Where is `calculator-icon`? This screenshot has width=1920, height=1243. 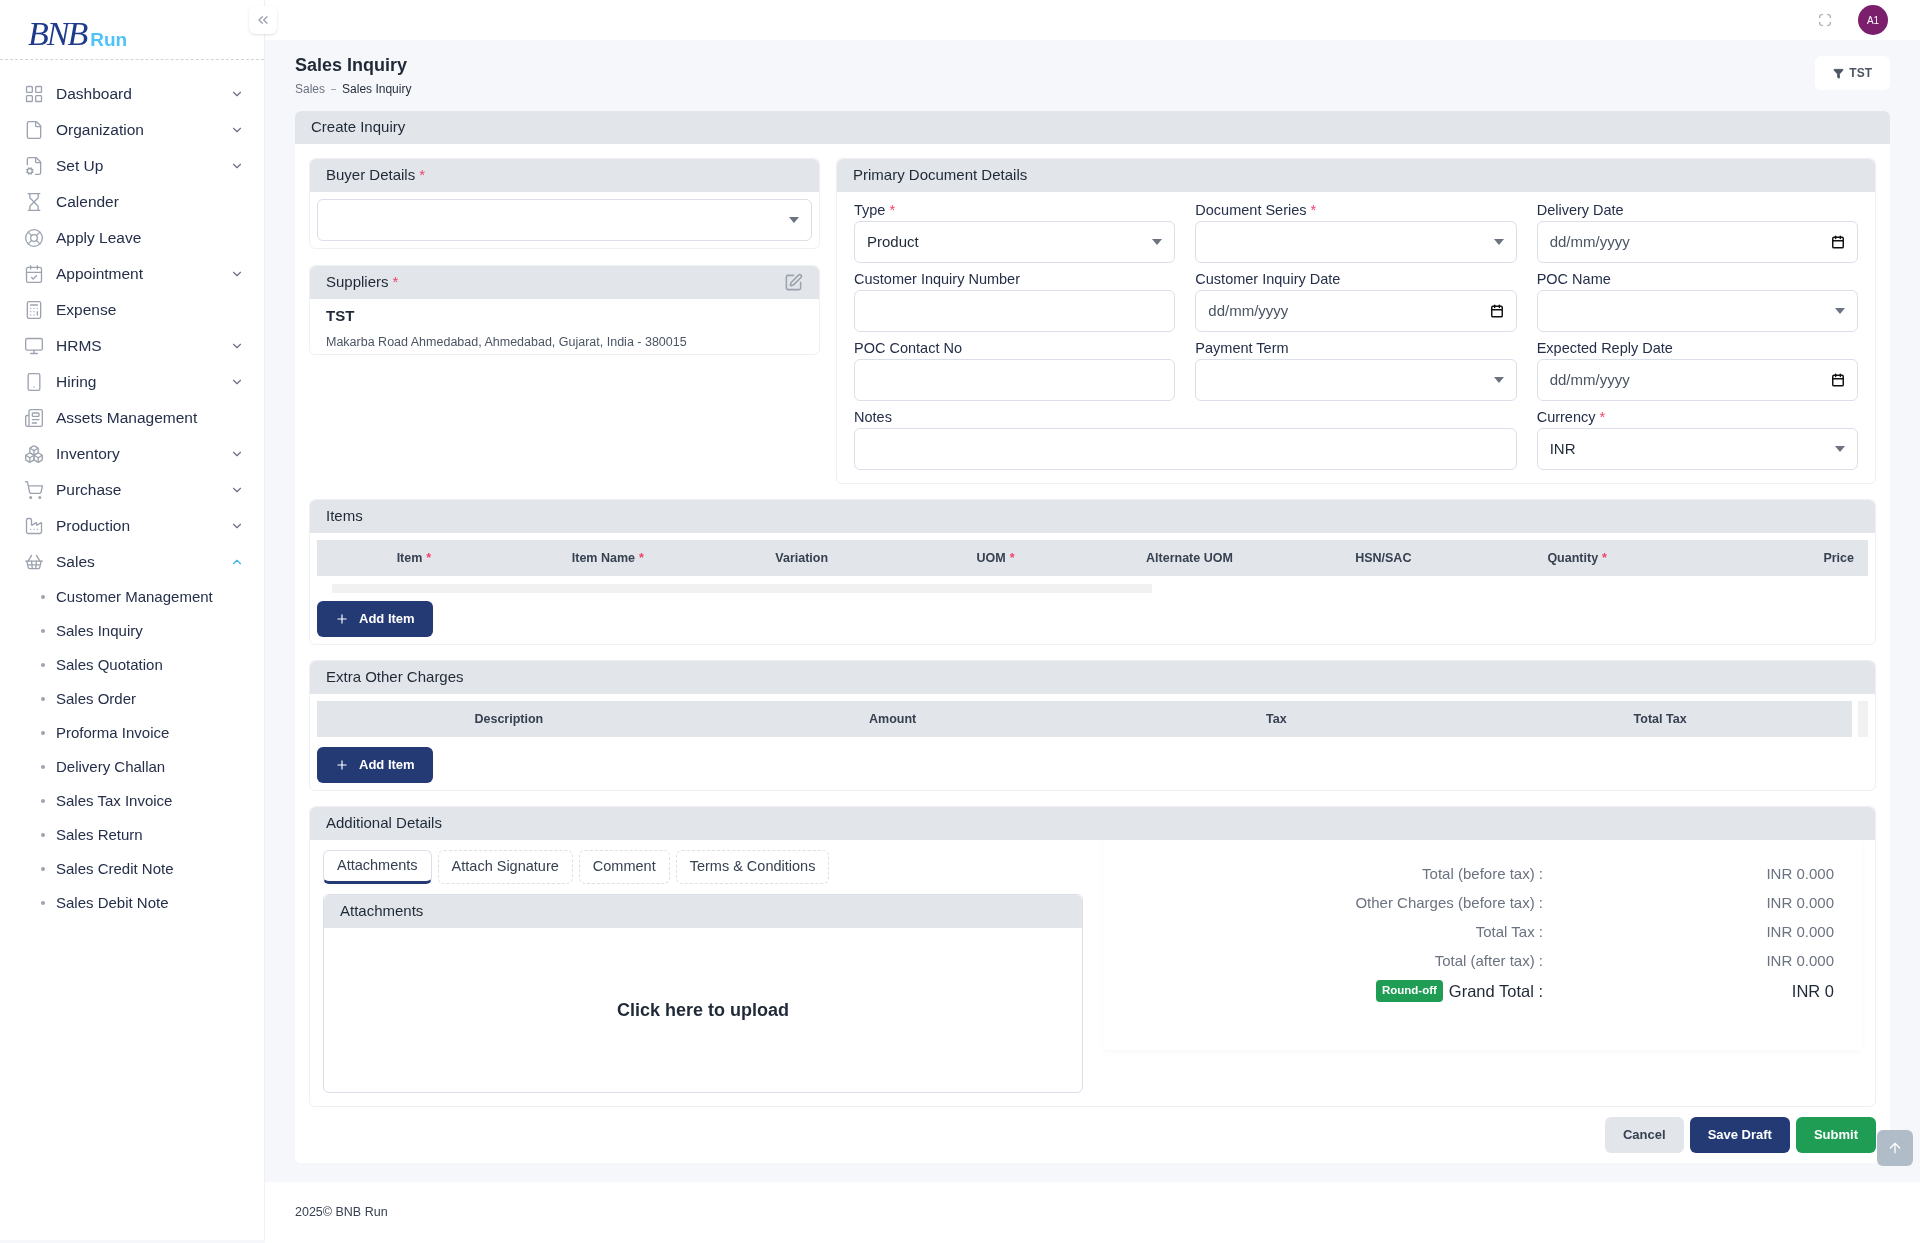
calculator-icon is located at coordinates (34, 310).